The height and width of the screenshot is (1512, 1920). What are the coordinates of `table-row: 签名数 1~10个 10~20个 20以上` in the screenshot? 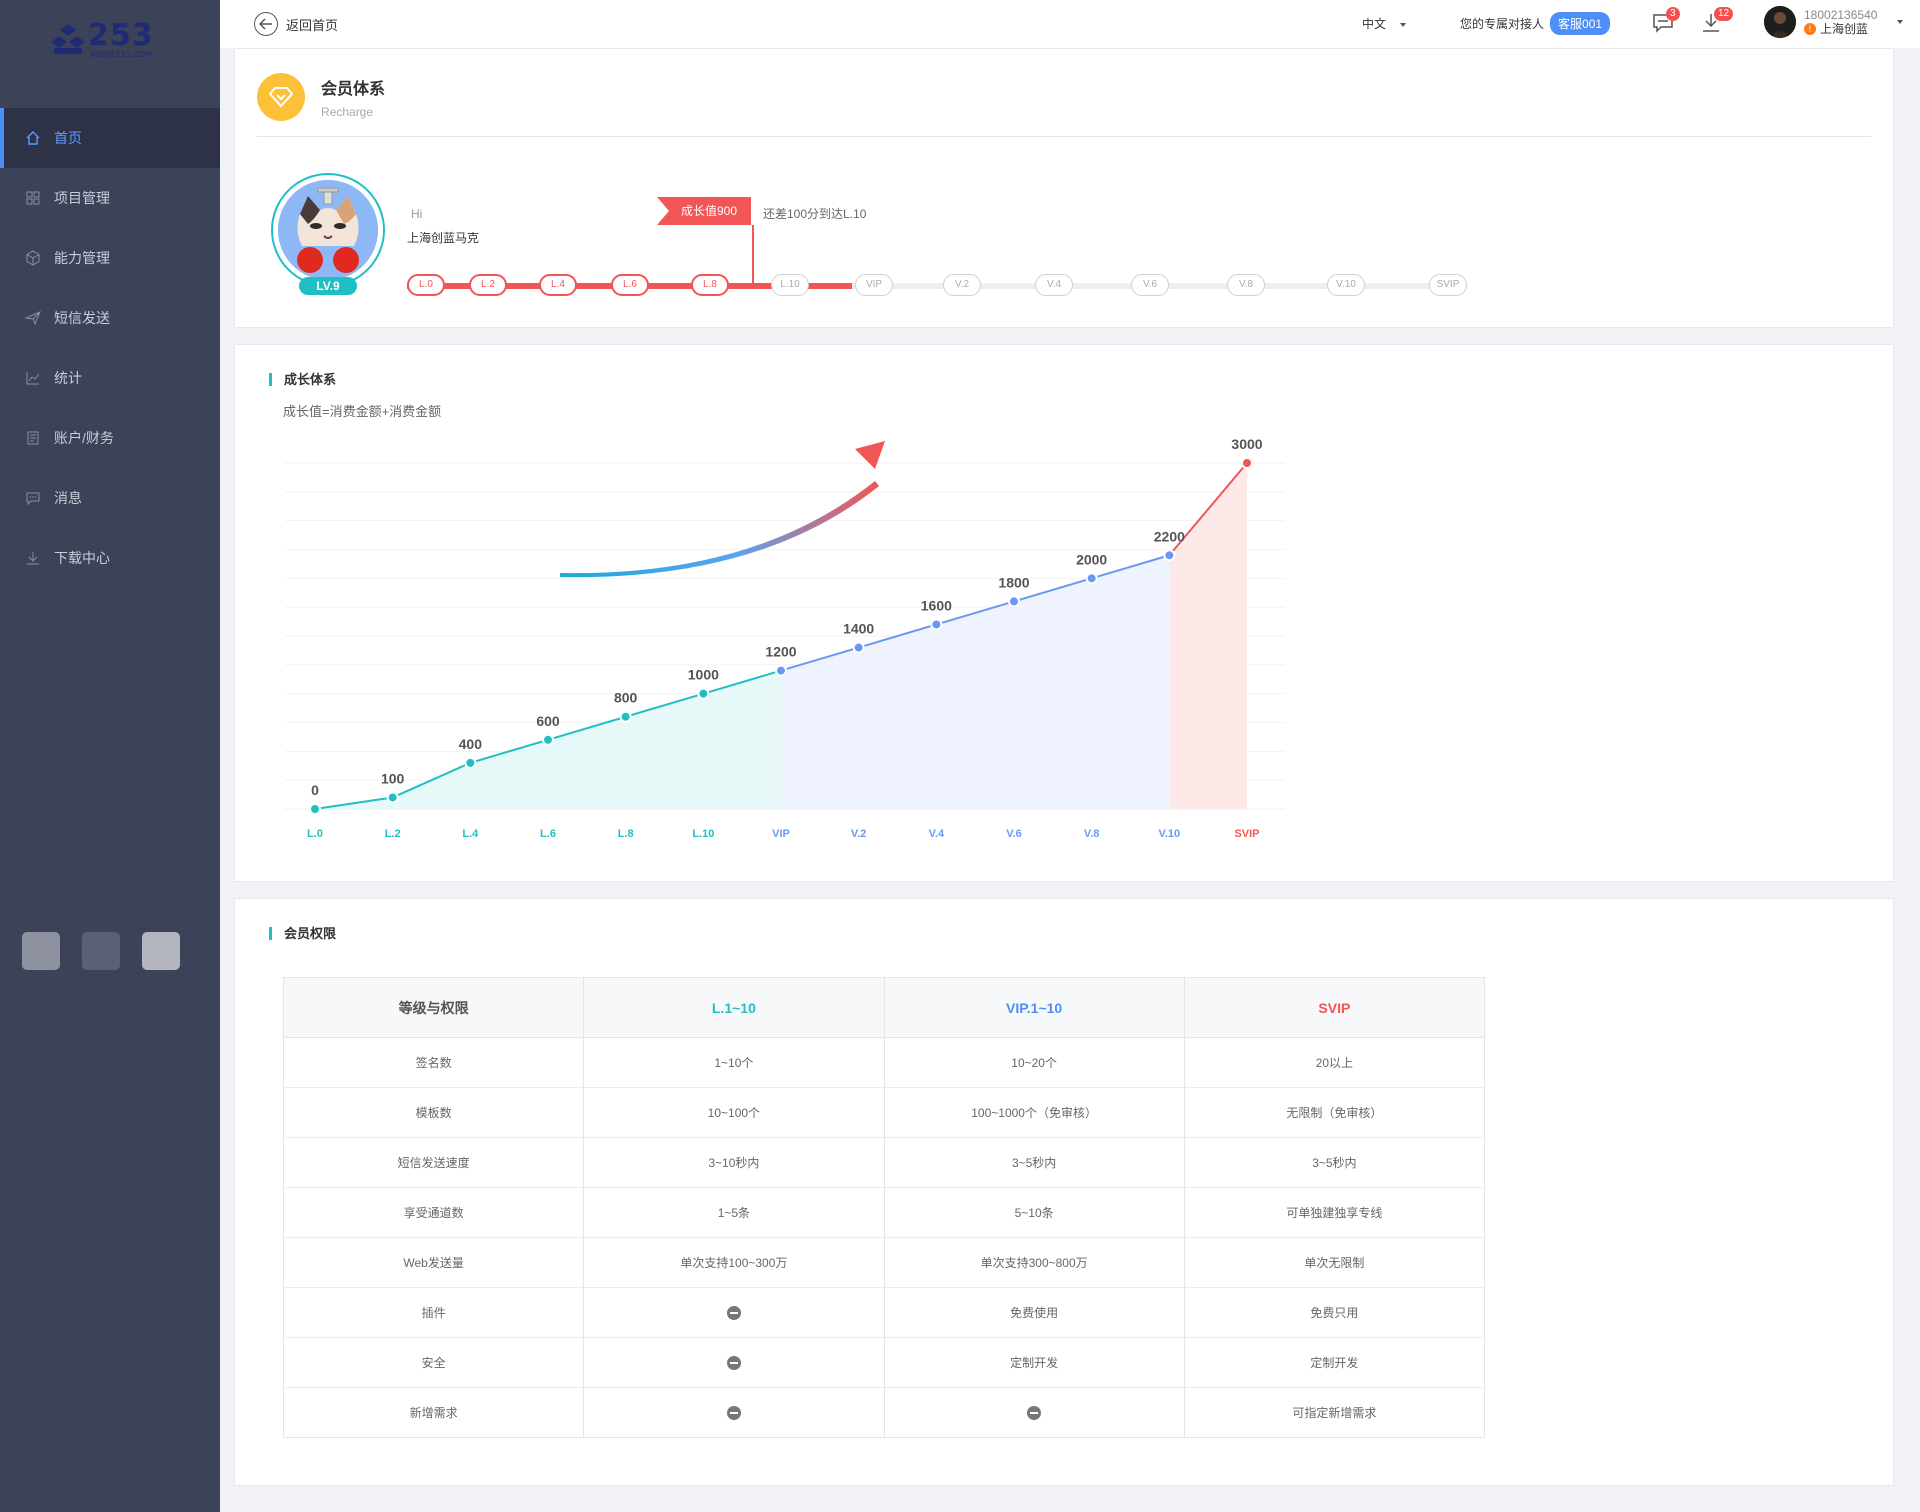 It's located at (884, 1062).